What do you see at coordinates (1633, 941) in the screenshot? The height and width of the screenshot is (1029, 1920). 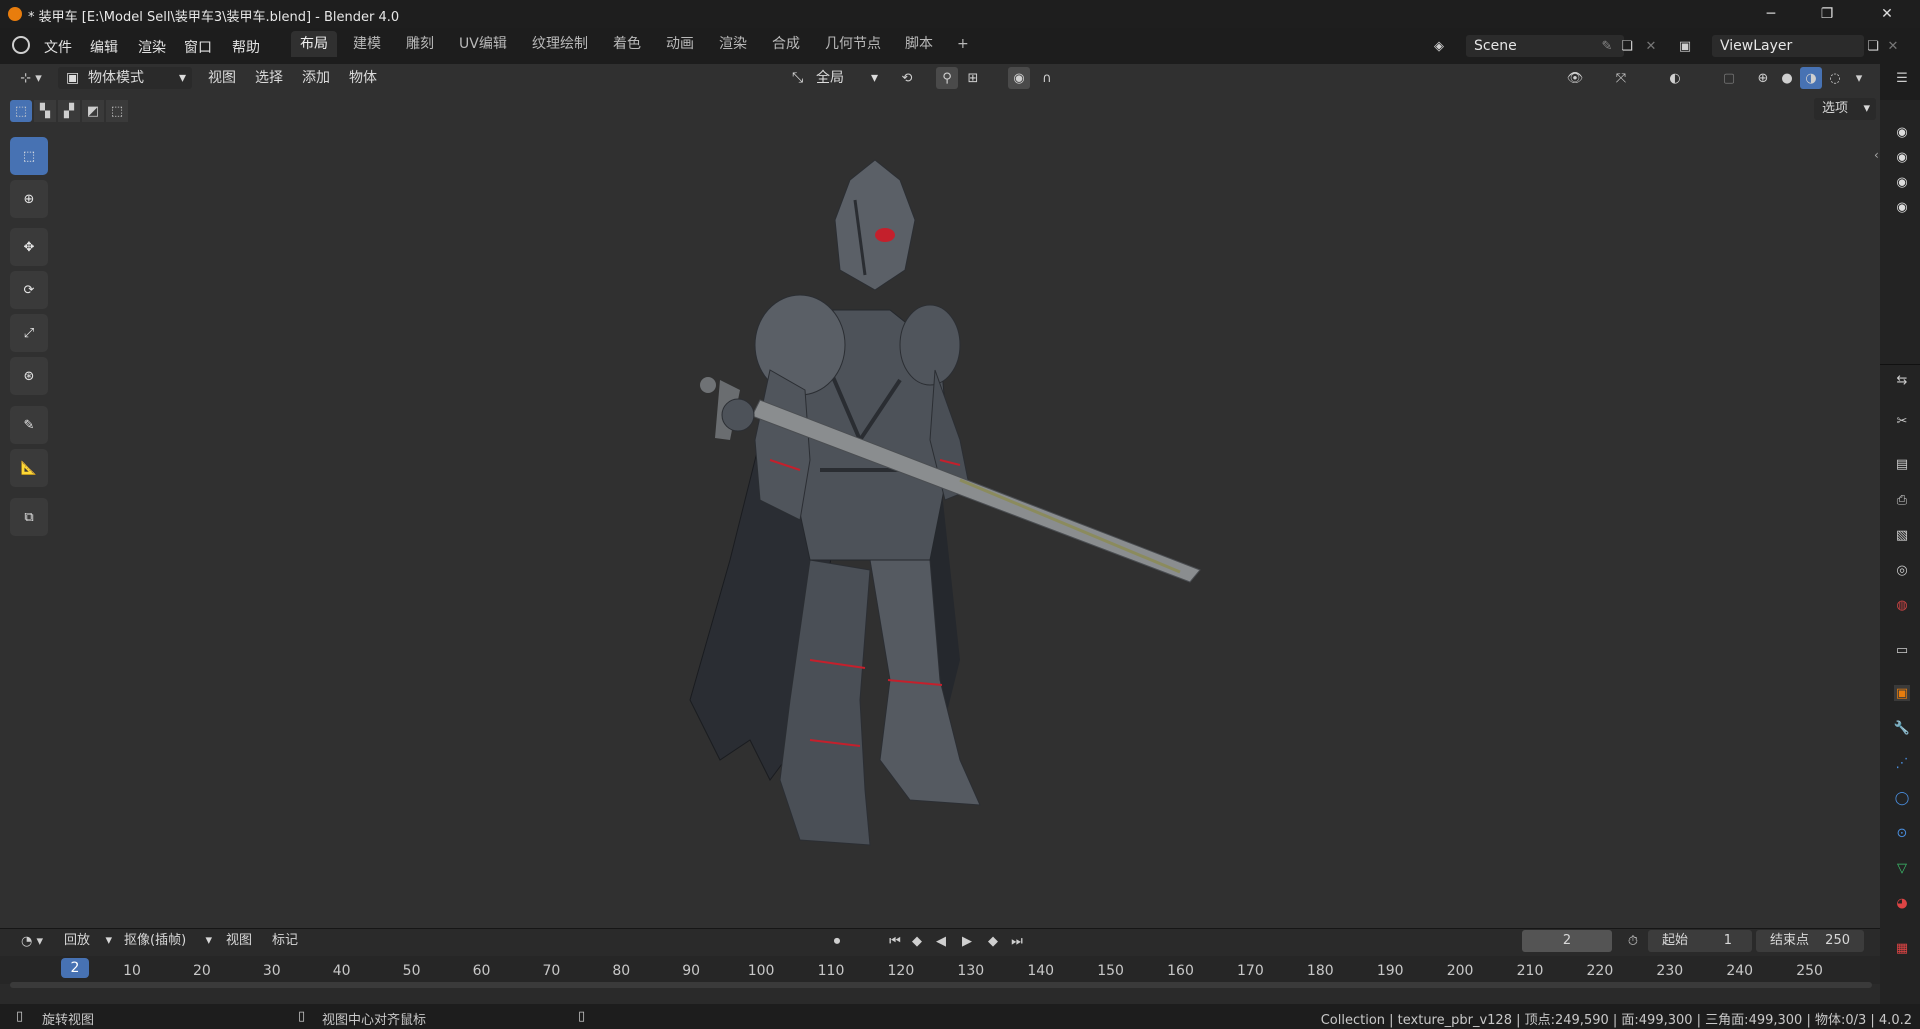 I see `preview-range-icon: ⏱` at bounding box center [1633, 941].